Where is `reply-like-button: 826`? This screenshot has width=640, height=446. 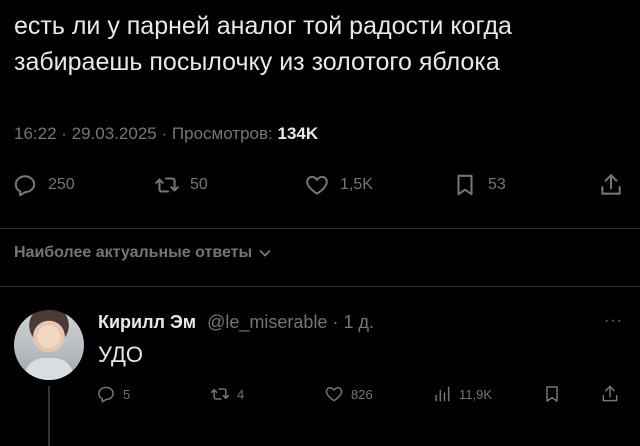 reply-like-button: 826 is located at coordinates (348, 394).